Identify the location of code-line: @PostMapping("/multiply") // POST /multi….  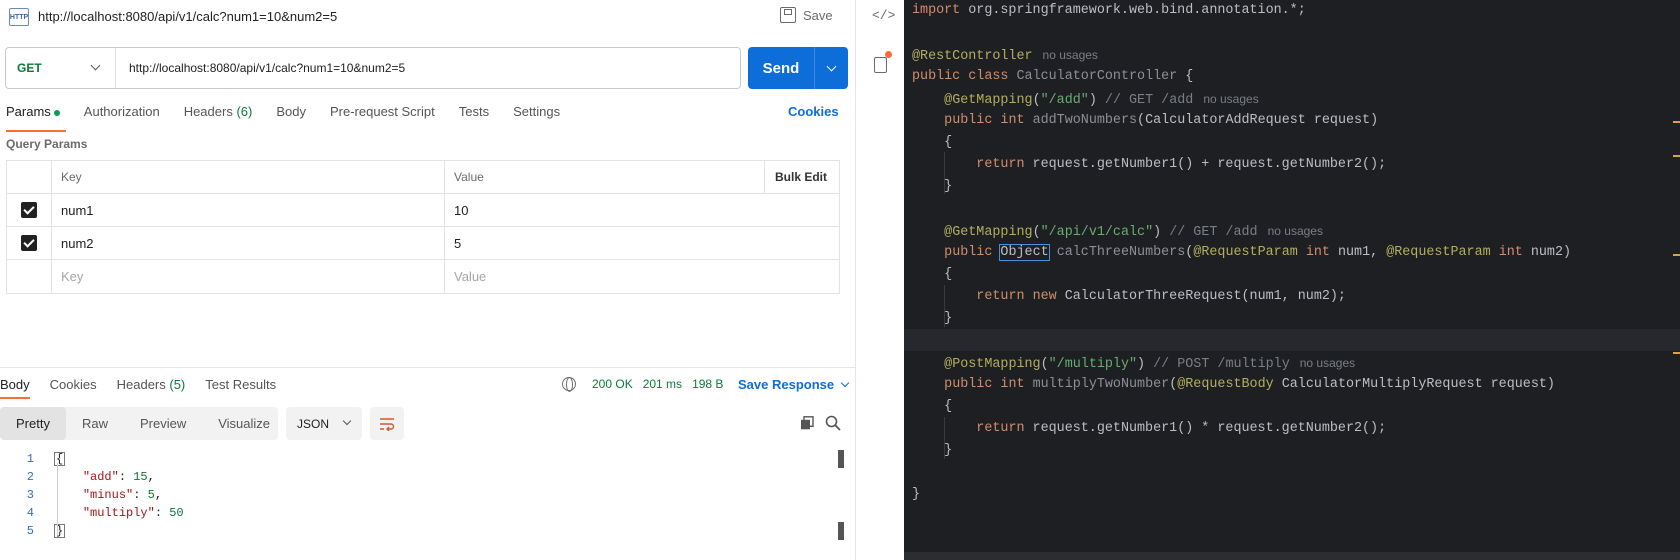
(1150, 364).